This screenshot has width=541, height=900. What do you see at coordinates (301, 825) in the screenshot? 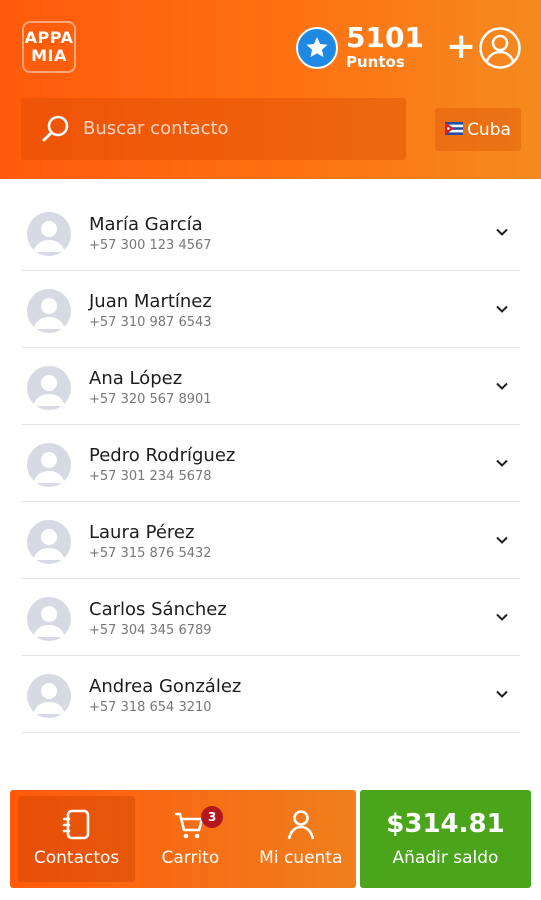
I see `user-icon` at bounding box center [301, 825].